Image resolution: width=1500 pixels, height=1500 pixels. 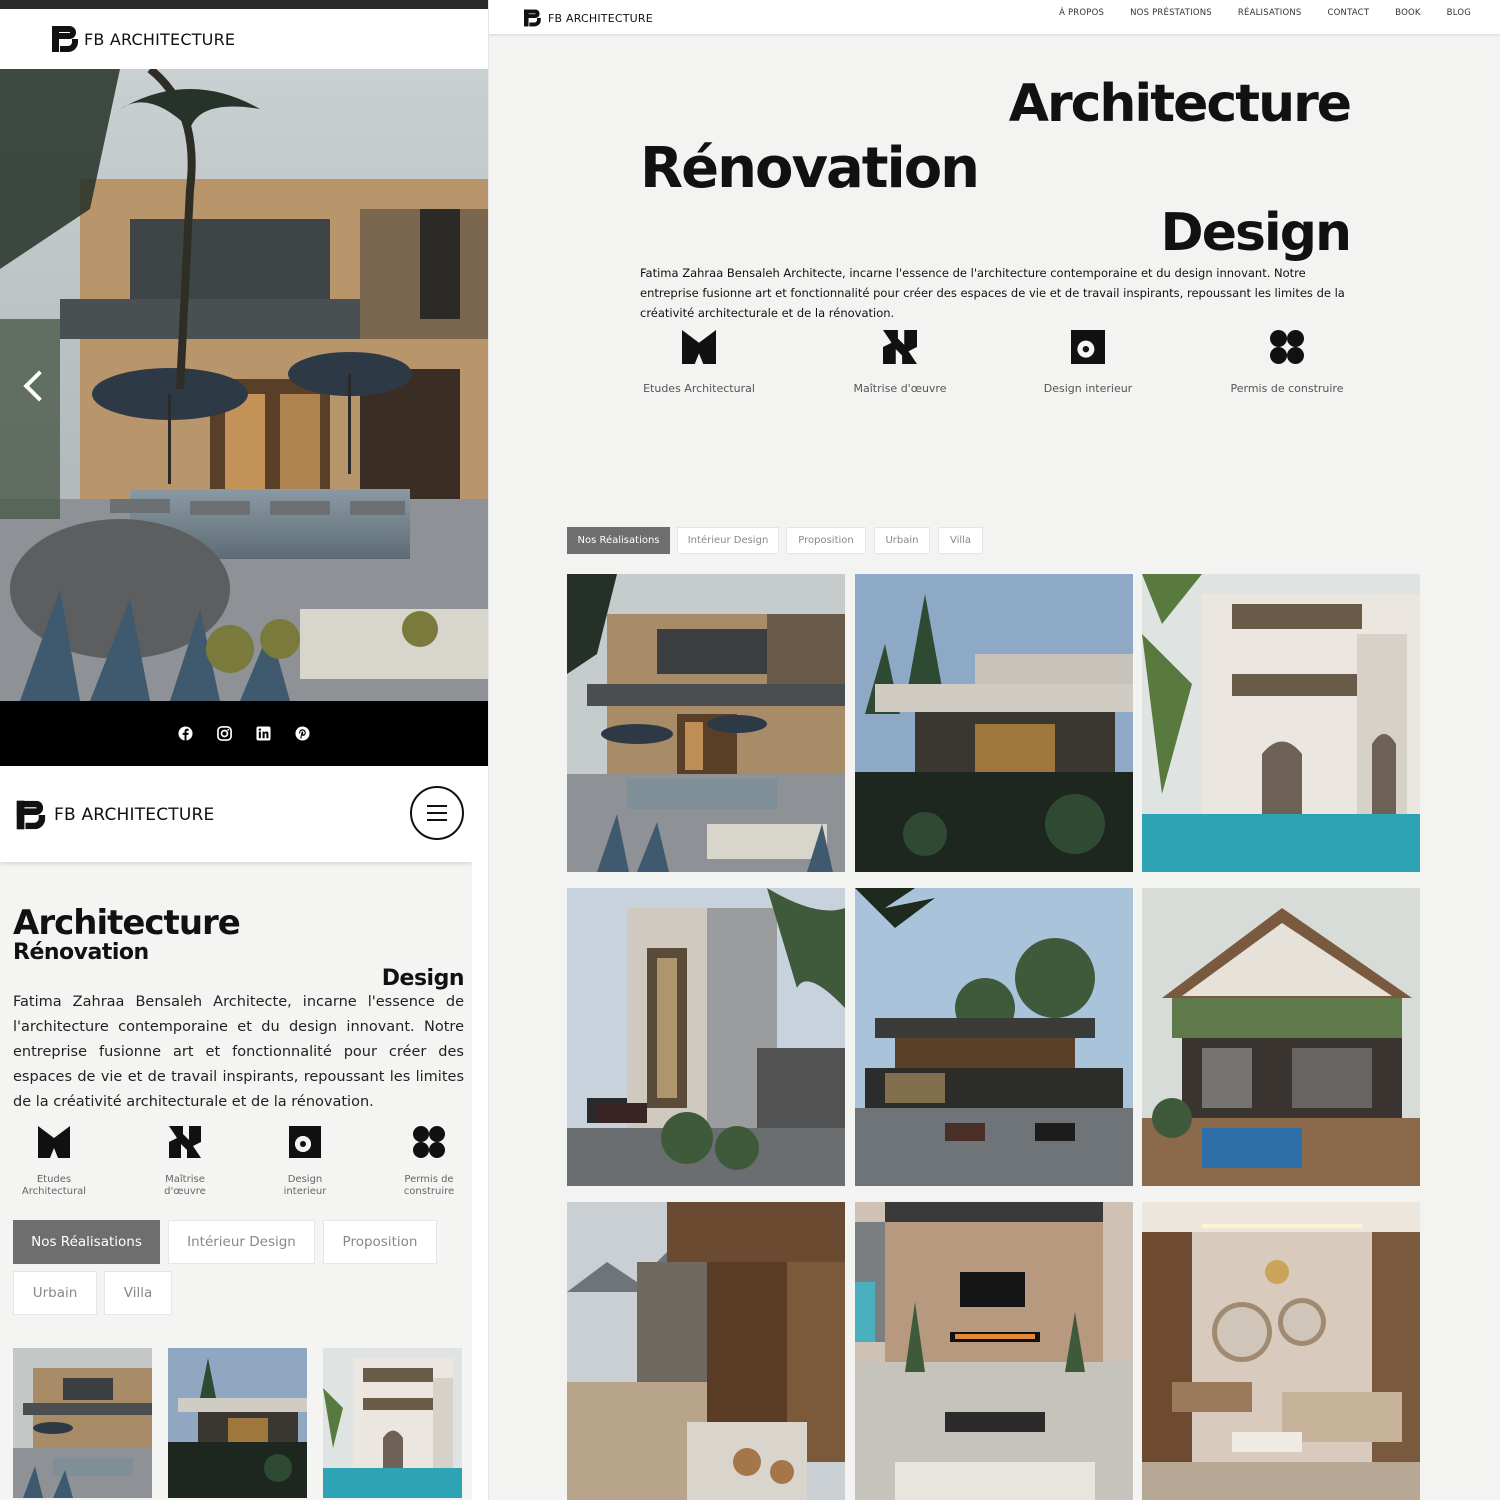 I want to click on hillside-image, so click(x=994, y=1037).